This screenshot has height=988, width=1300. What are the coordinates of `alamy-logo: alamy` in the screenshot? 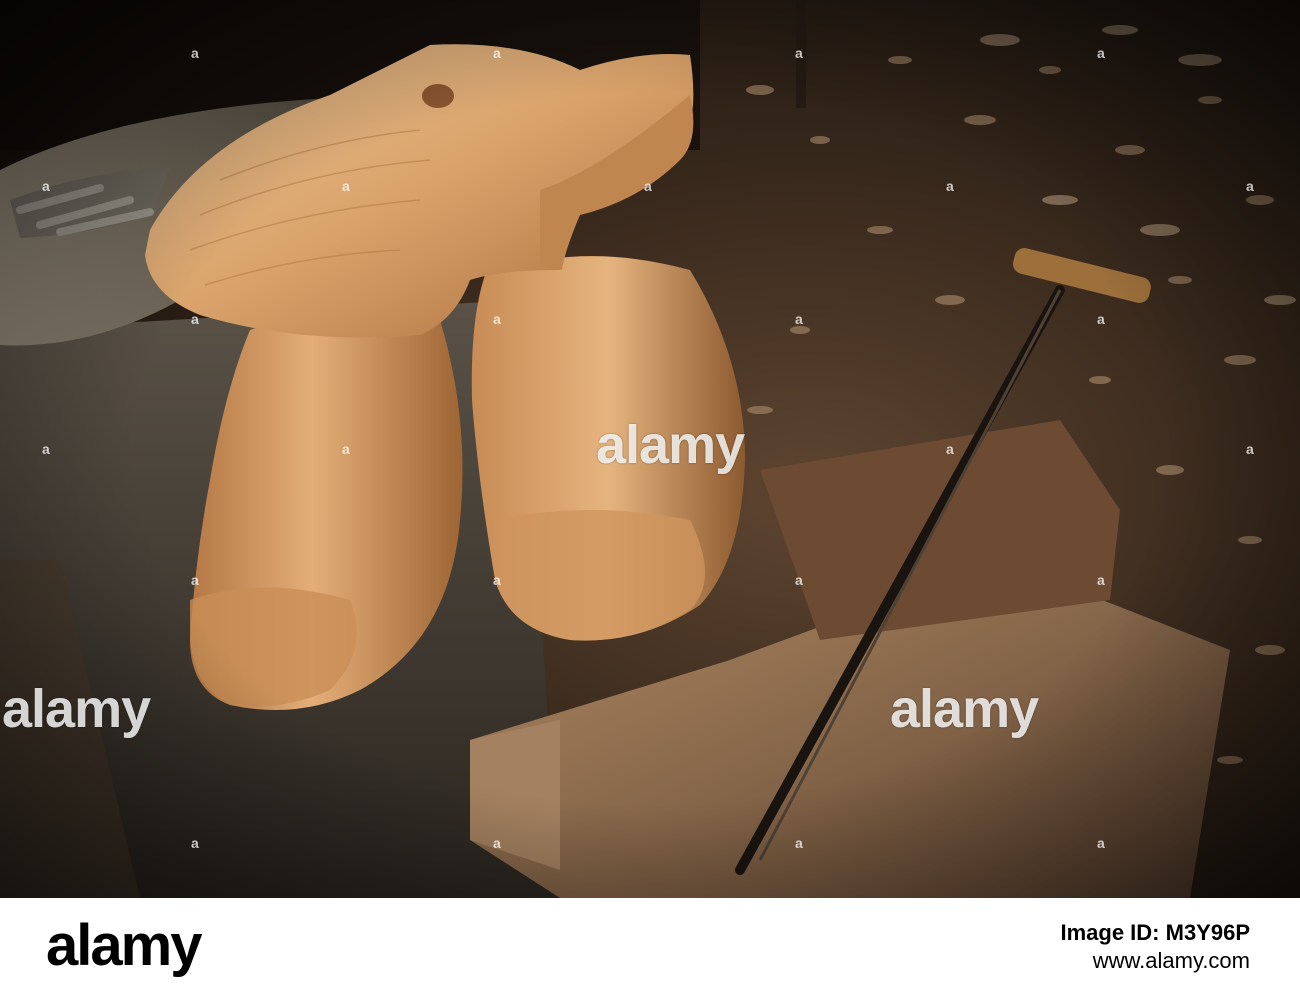 It's located at (124, 945).